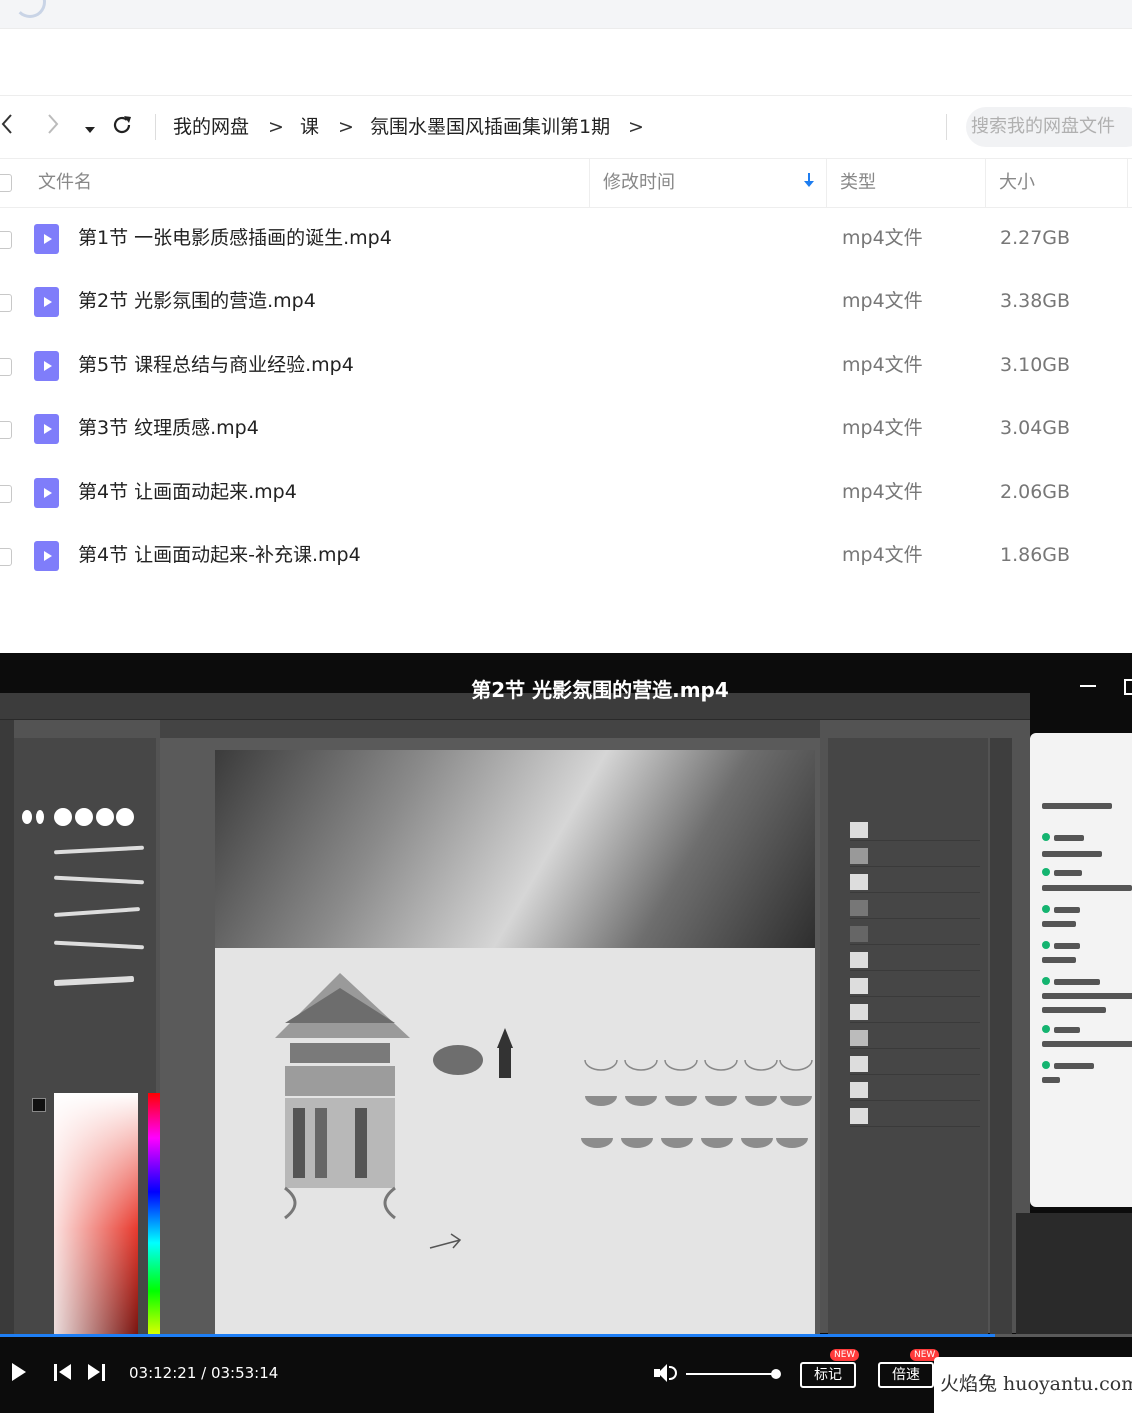 Image resolution: width=1132 pixels, height=1413 pixels. I want to click on volume-slider-knob, so click(776, 1374).